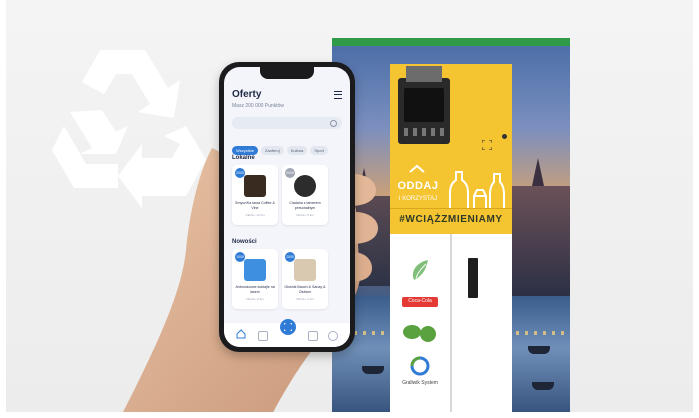 Image resolution: width=699 pixels, height=418 pixels. Describe the element at coordinates (313, 336) in the screenshot. I see `wallet-icon` at that location.